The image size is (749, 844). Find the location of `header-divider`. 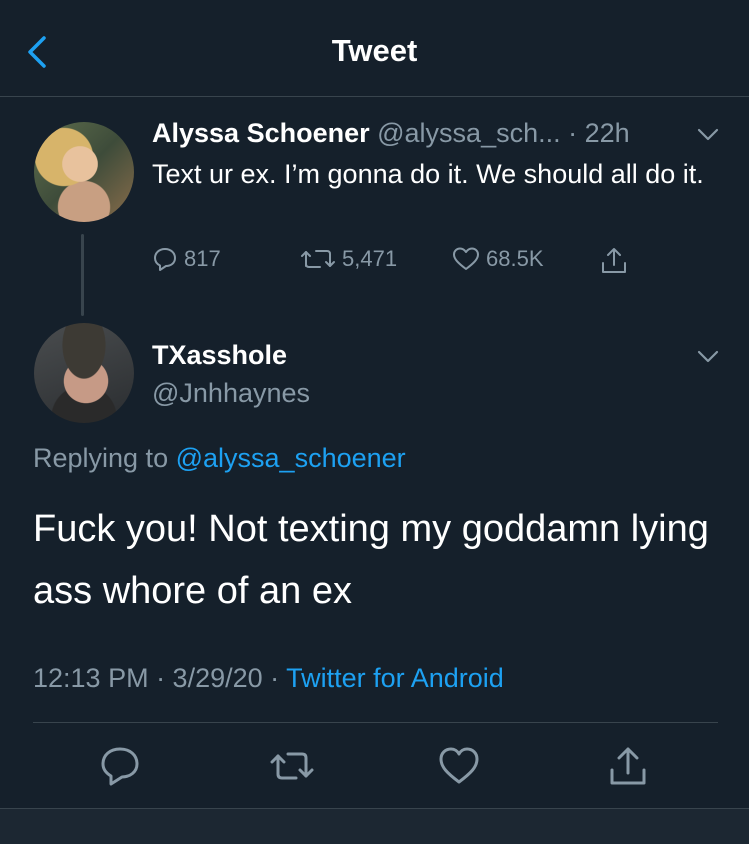

header-divider is located at coordinates (374, 96).